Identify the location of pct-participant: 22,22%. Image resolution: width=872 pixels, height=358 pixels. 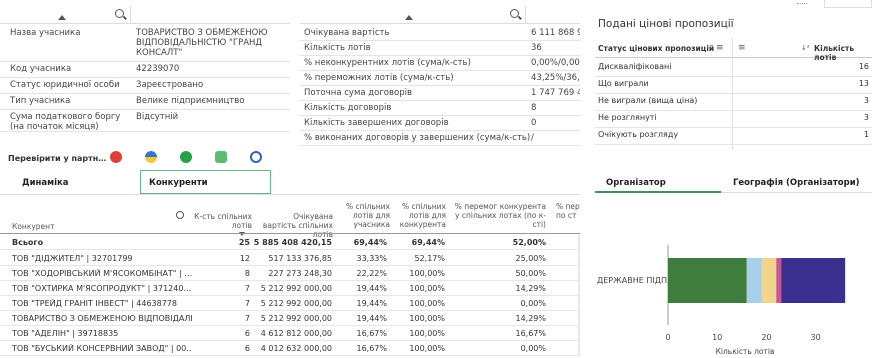
(371, 273).